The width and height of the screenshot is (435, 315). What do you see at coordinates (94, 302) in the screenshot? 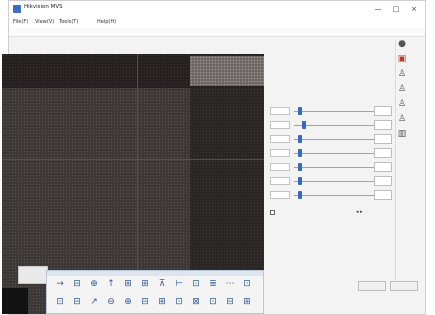
I see `toolbar-tool-14: ↗` at bounding box center [94, 302].